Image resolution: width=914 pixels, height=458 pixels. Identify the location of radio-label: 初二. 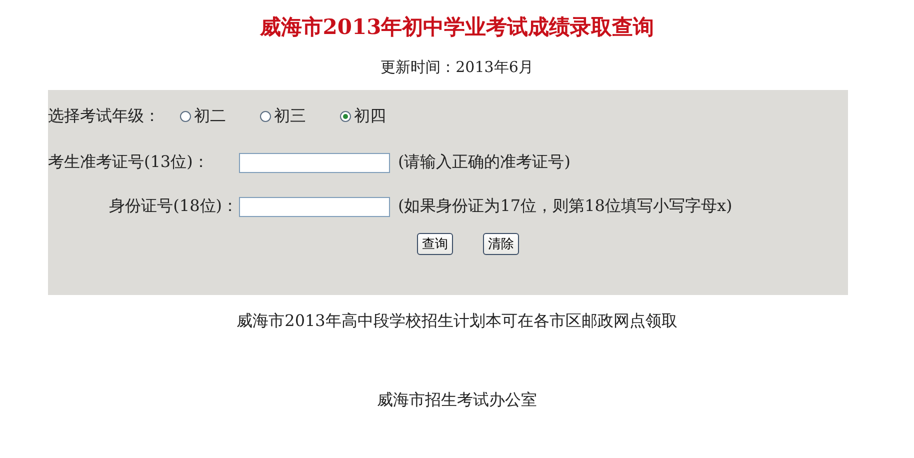
(210, 116).